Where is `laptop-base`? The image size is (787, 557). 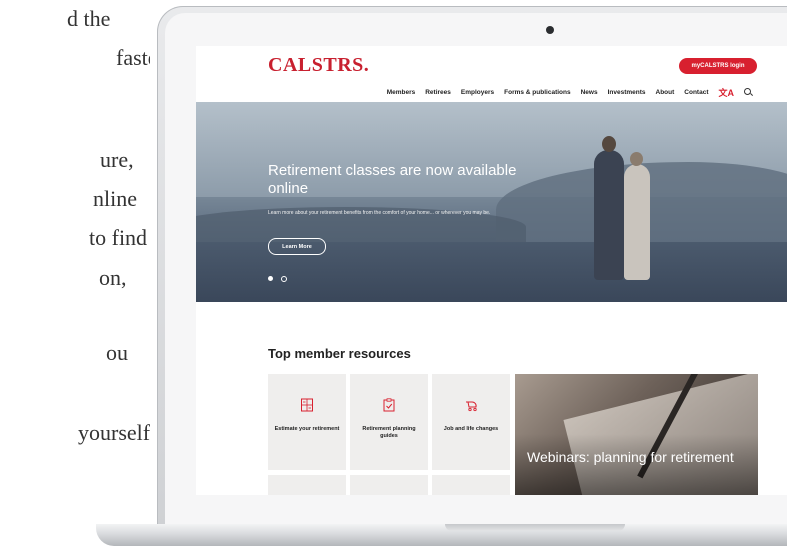 laptop-base is located at coordinates (441, 535).